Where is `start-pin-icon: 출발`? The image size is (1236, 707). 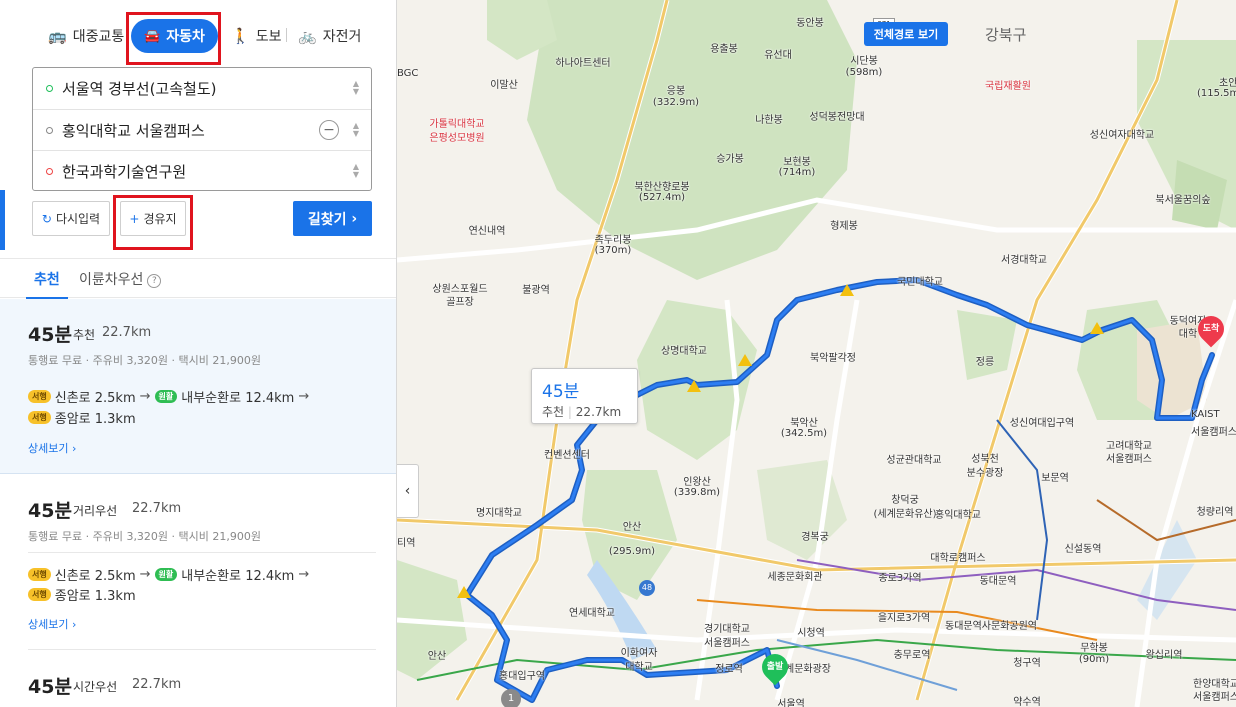
start-pin-icon: 출발 is located at coordinates (775, 667).